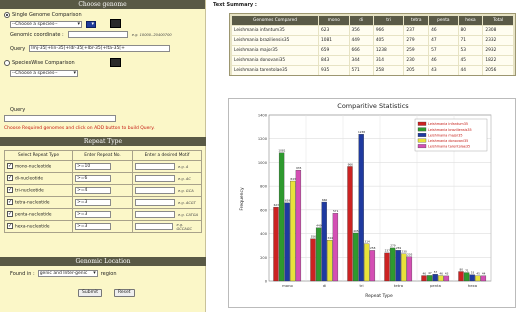 The width and height of the screenshot is (520, 312). I want to click on add-button, so click(115, 23).